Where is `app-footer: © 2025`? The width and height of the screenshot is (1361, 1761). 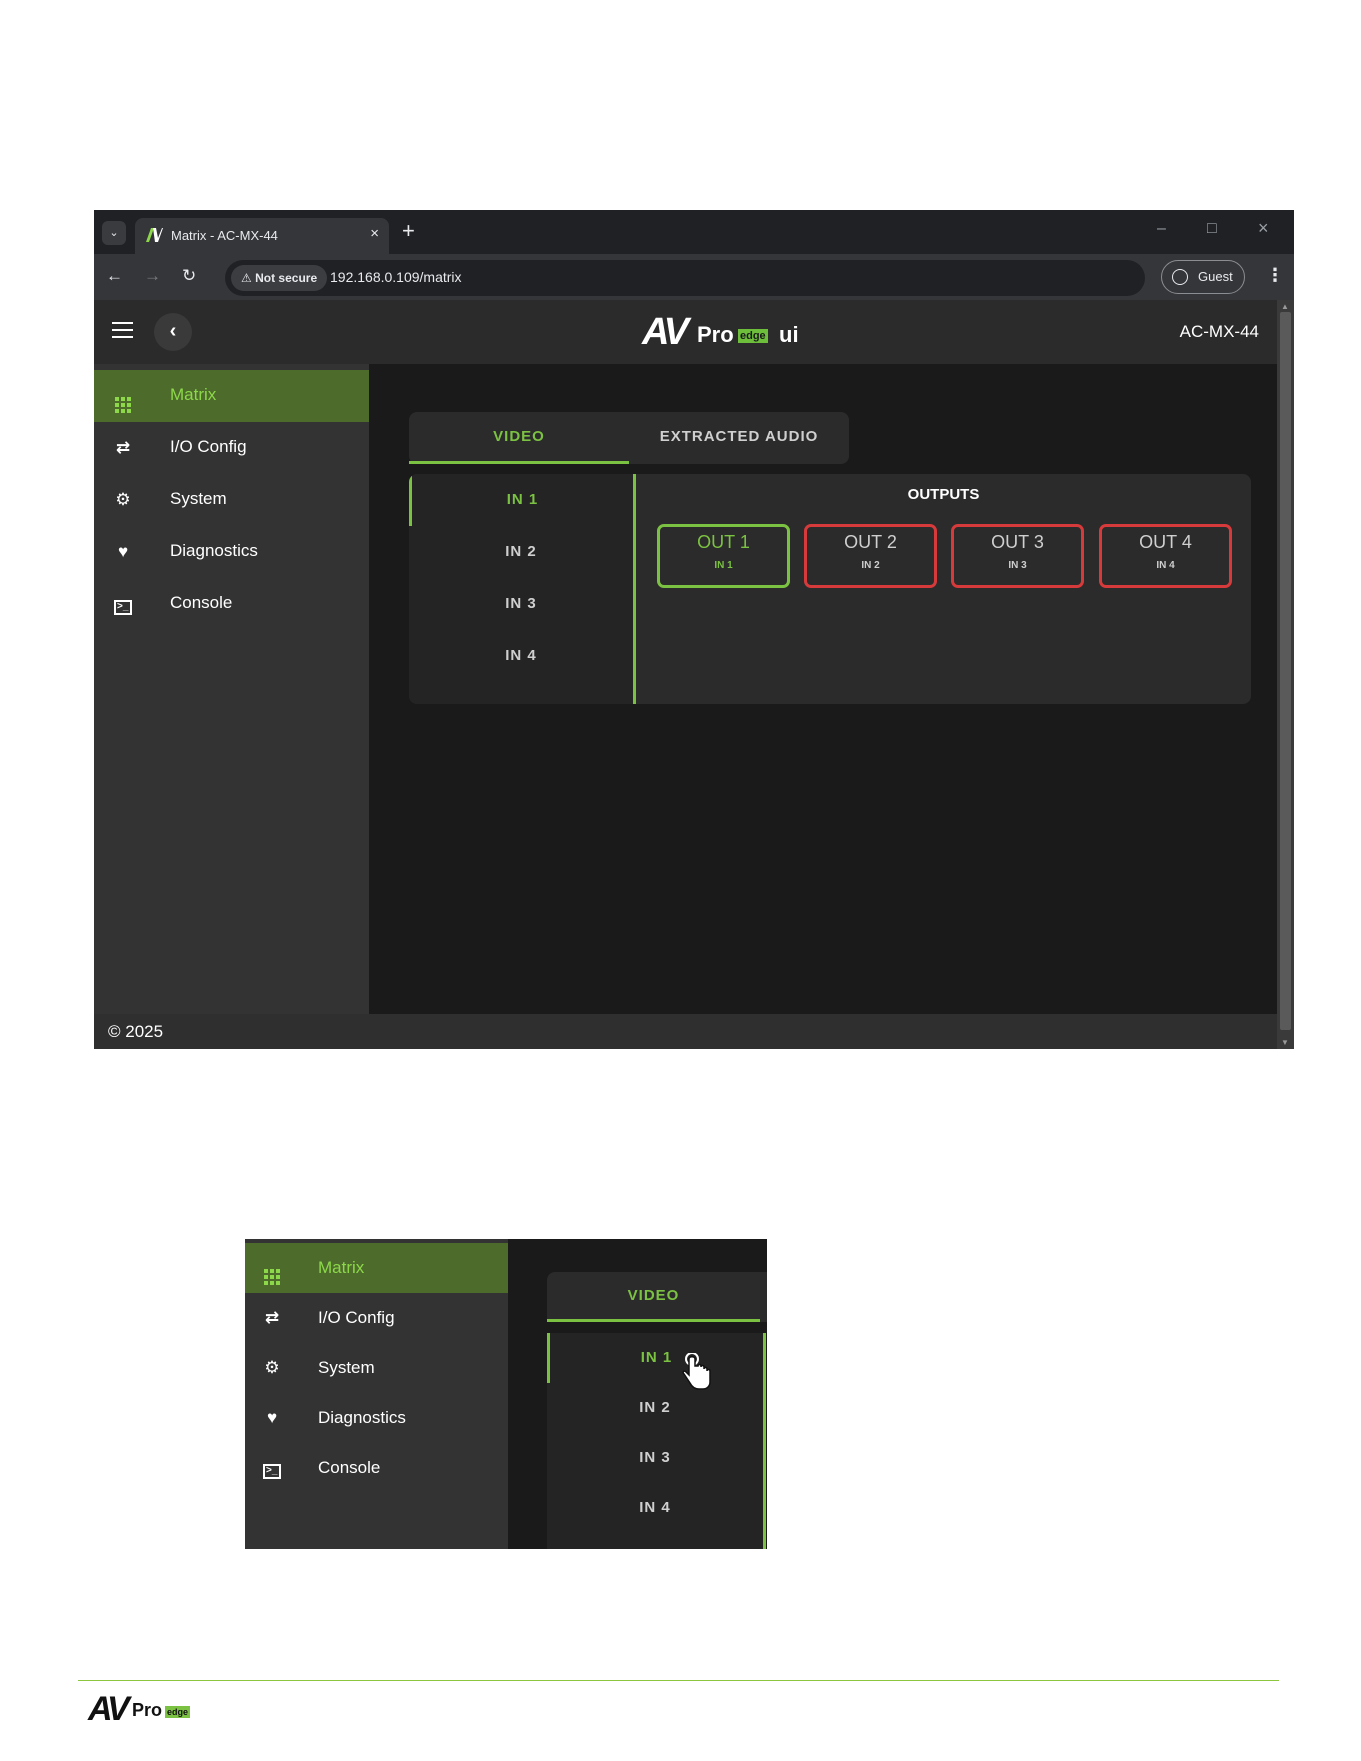 app-footer: © 2025 is located at coordinates (685, 1031).